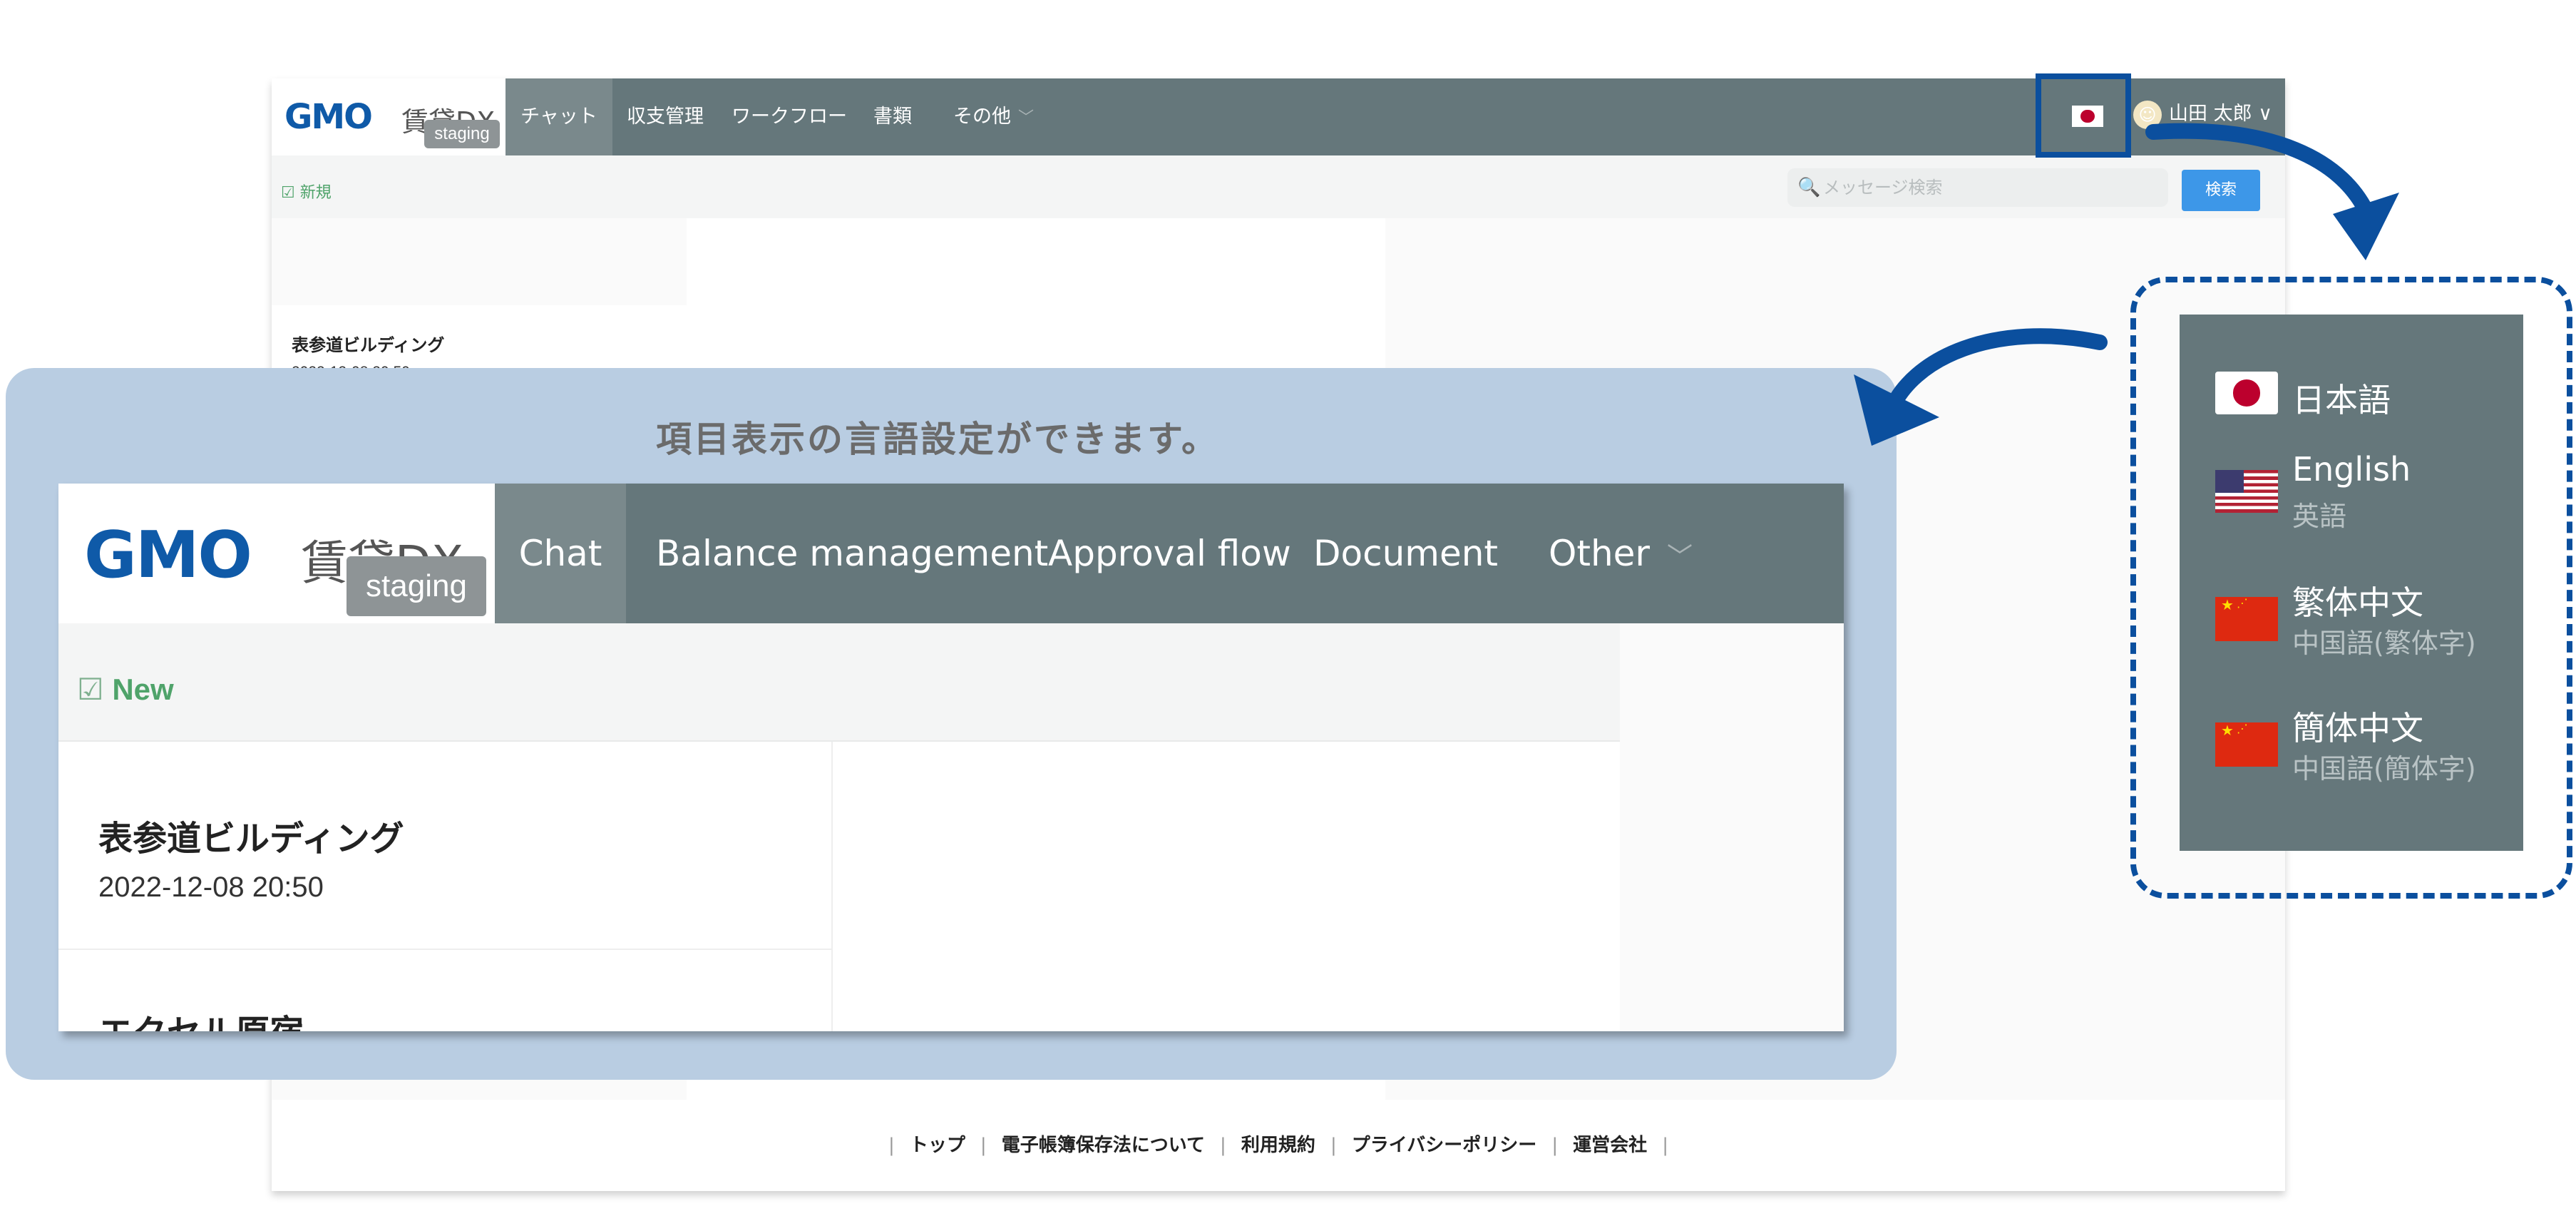  I want to click on language-option-traditional-chinese: 繁体中文 中国語(繁体字), so click(2365, 623).